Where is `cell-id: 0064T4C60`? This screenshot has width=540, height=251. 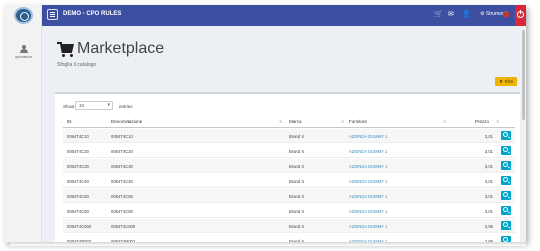
cell-id: 0064T4C60 is located at coordinates (78, 211).